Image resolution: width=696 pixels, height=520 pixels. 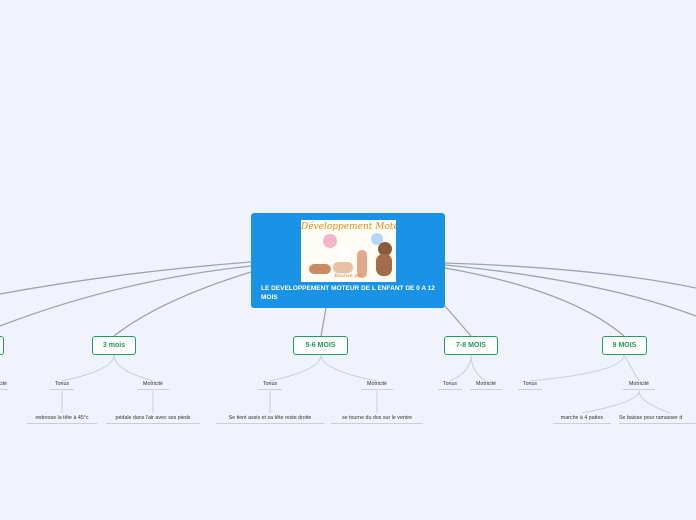 What do you see at coordinates (114, 345) in the screenshot?
I see `topic-3-mois: 3 mois` at bounding box center [114, 345].